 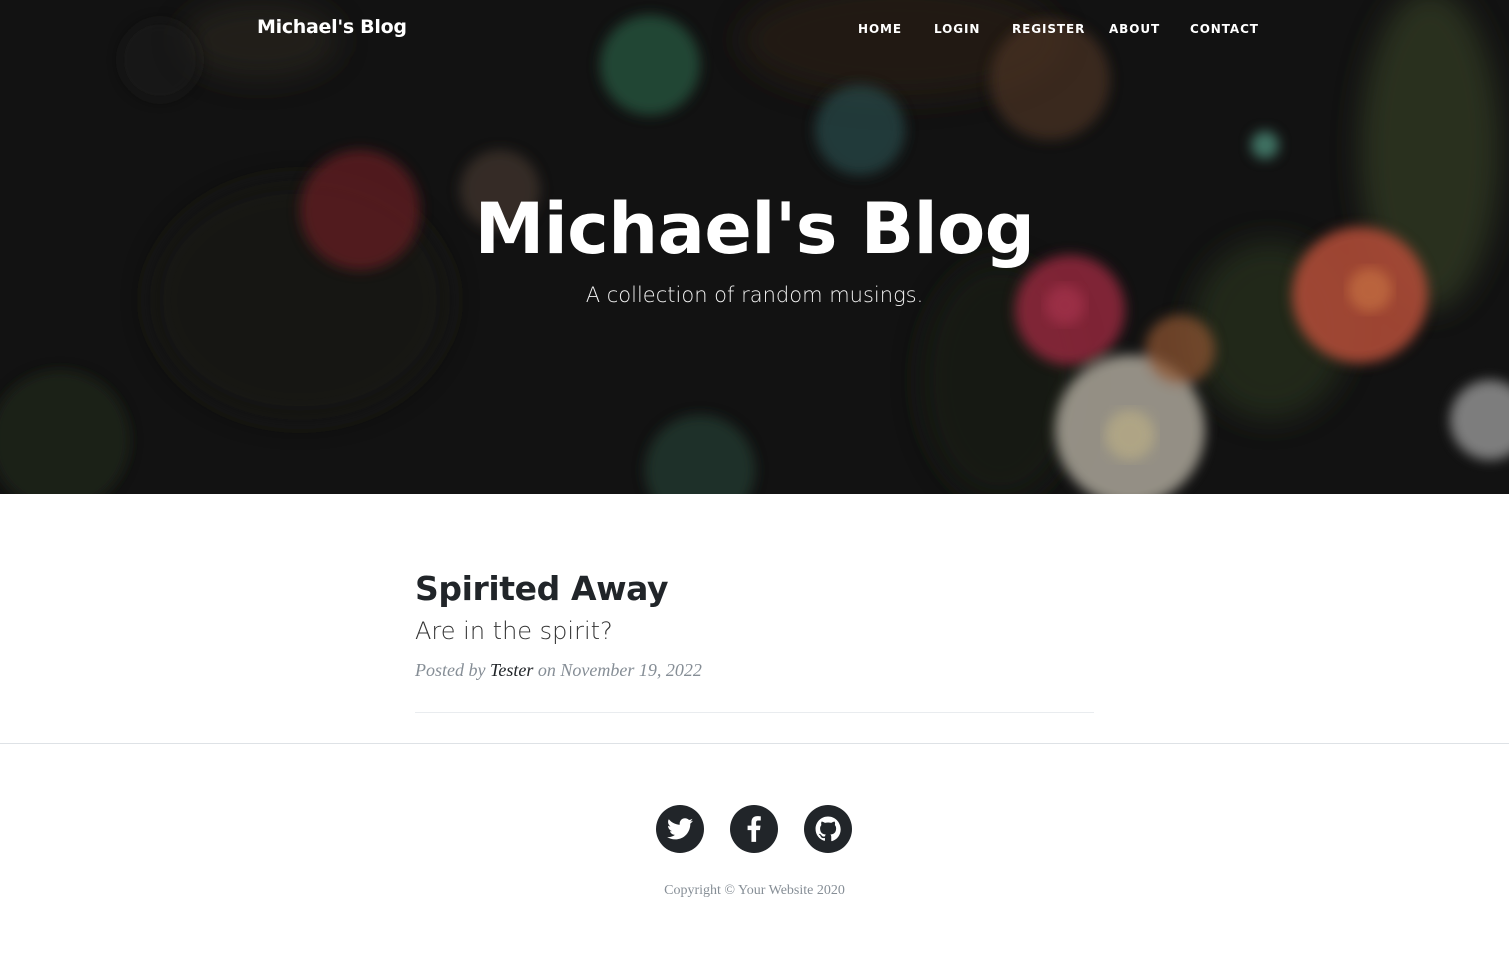 What do you see at coordinates (754, 743) in the screenshot?
I see `footer-divider` at bounding box center [754, 743].